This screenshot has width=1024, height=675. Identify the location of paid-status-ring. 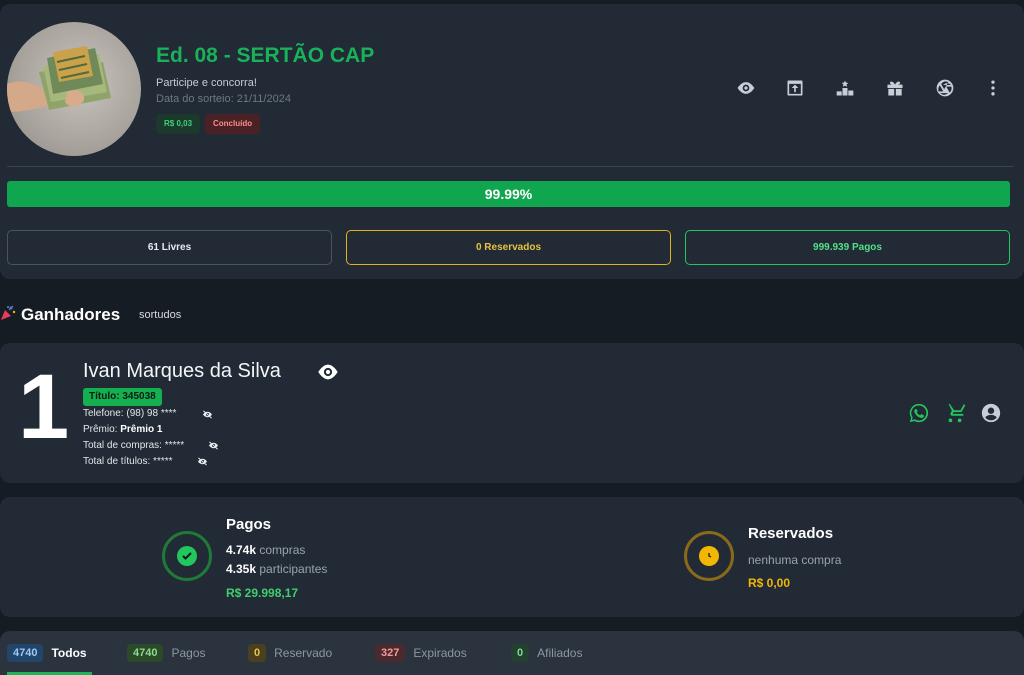
(187, 556).